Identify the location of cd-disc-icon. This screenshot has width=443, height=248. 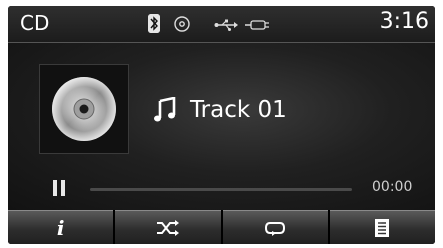
(84, 109).